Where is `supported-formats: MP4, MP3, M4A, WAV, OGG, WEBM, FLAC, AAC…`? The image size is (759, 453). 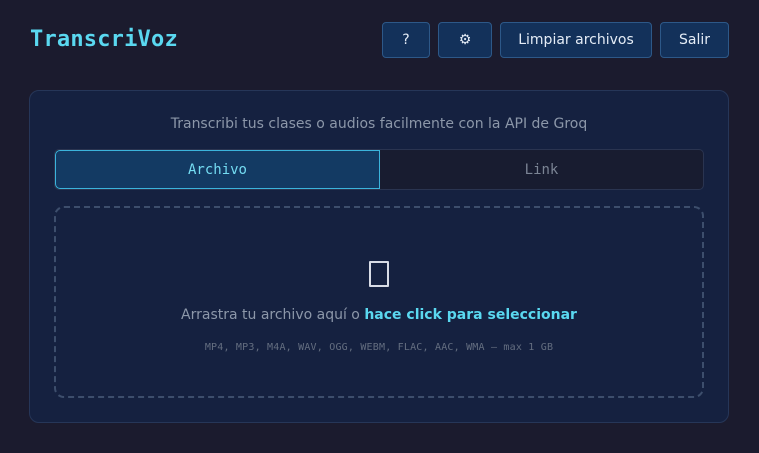 supported-formats: MP4, MP3, M4A, WAV, OGG, WEBM, FLAC, AAC… is located at coordinates (379, 347).